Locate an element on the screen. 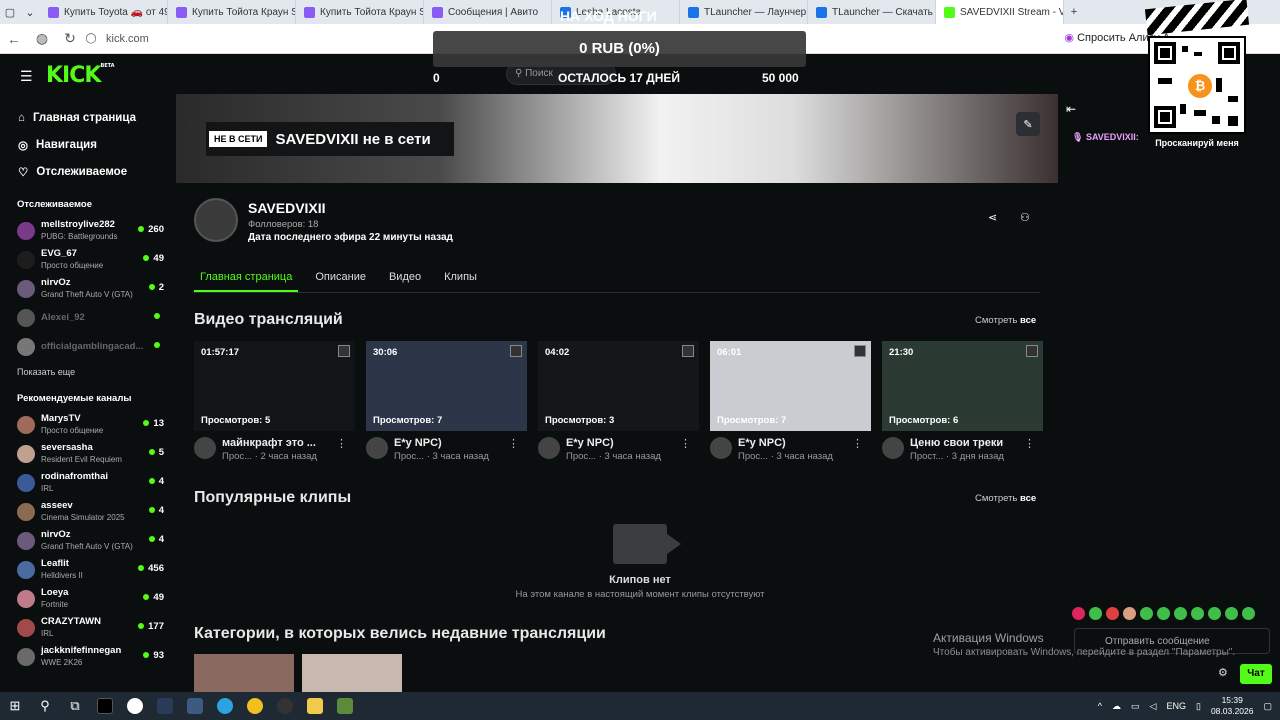  tab-2: Видео is located at coordinates (405, 280).